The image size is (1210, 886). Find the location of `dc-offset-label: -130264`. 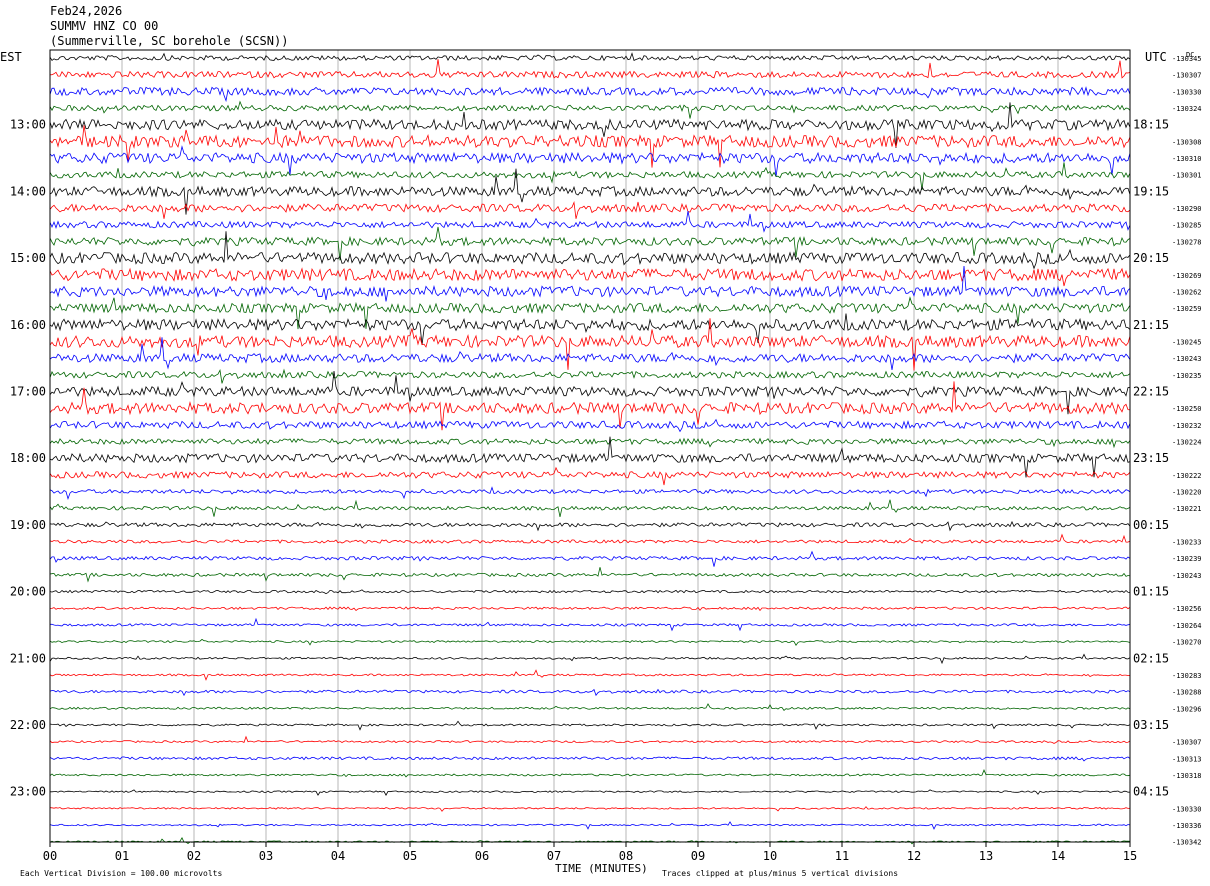

dc-offset-label: -130264 is located at coordinates (1187, 626).